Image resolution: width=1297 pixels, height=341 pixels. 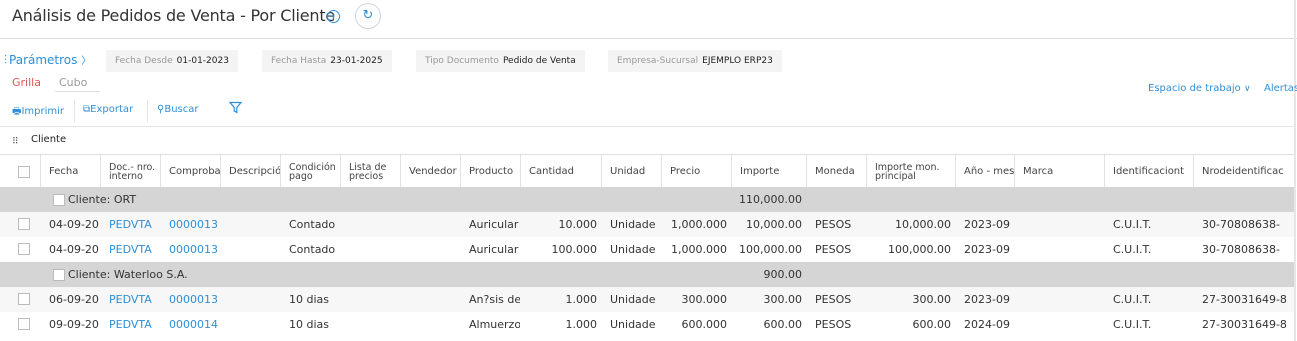 I want to click on grid-separator, so click(x=647, y=126).